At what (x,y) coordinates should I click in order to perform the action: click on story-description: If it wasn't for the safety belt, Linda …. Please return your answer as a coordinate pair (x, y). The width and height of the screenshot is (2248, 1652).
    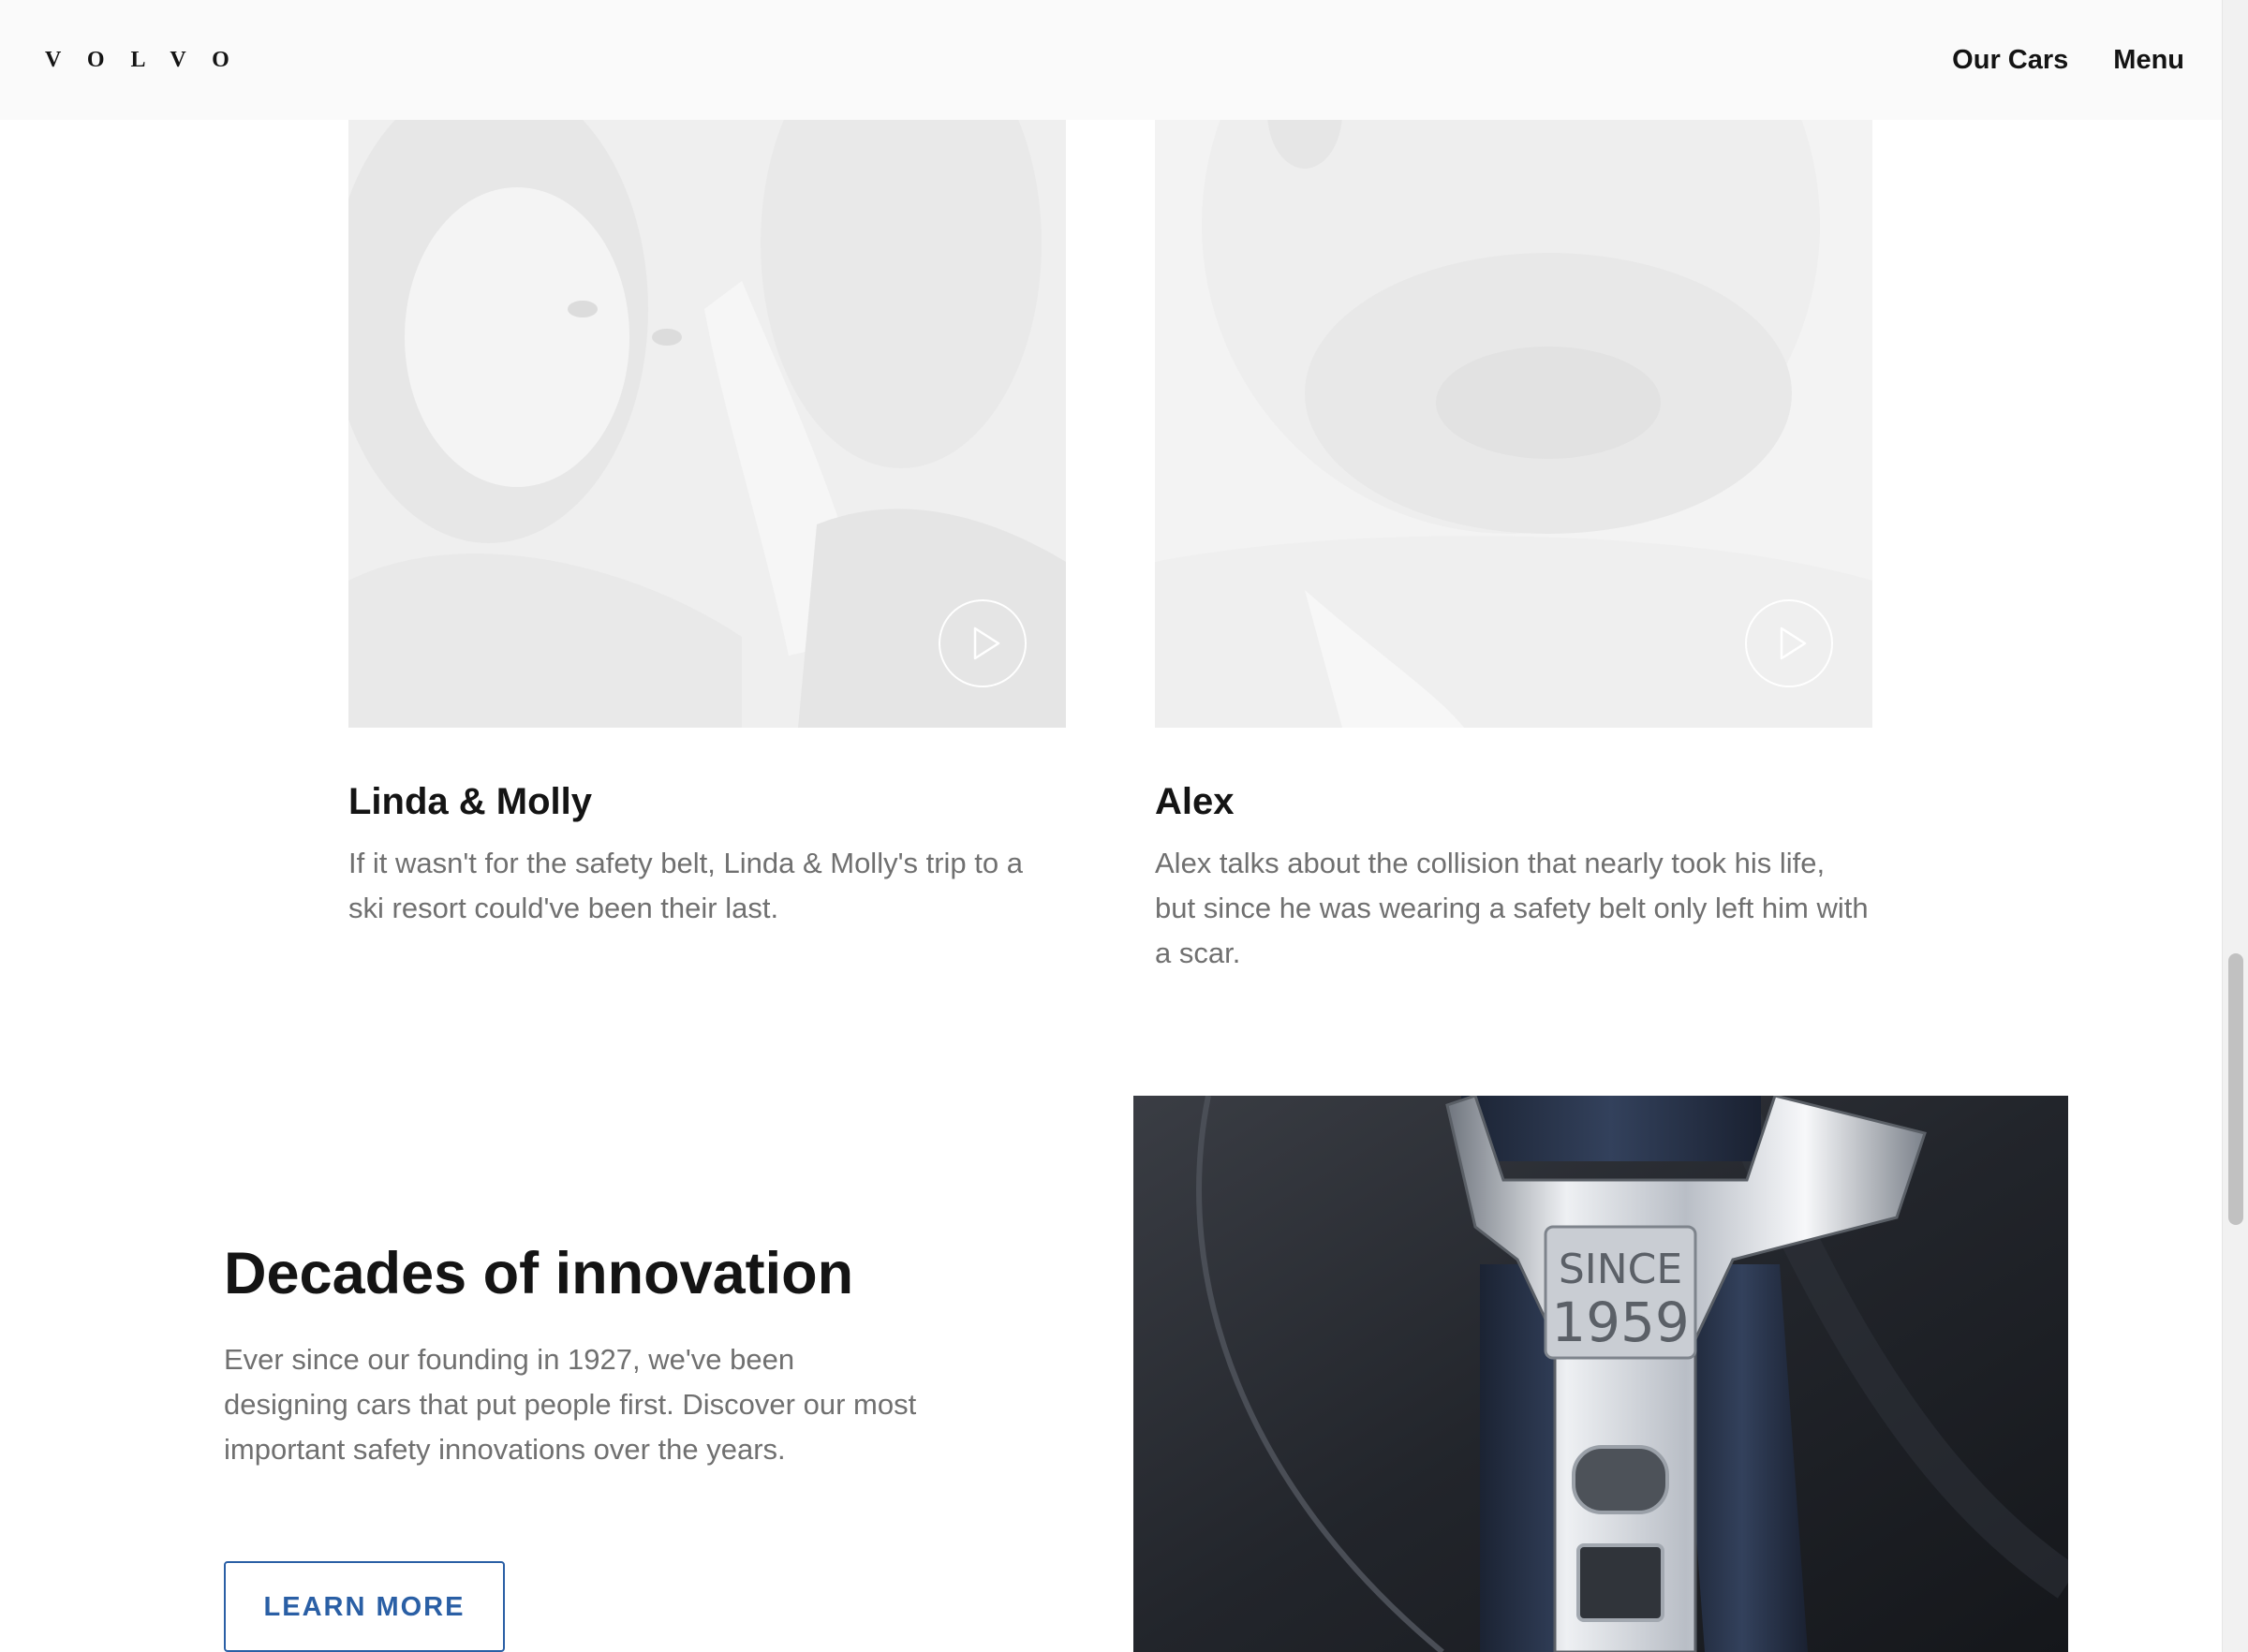
    Looking at the image, I should click on (685, 885).